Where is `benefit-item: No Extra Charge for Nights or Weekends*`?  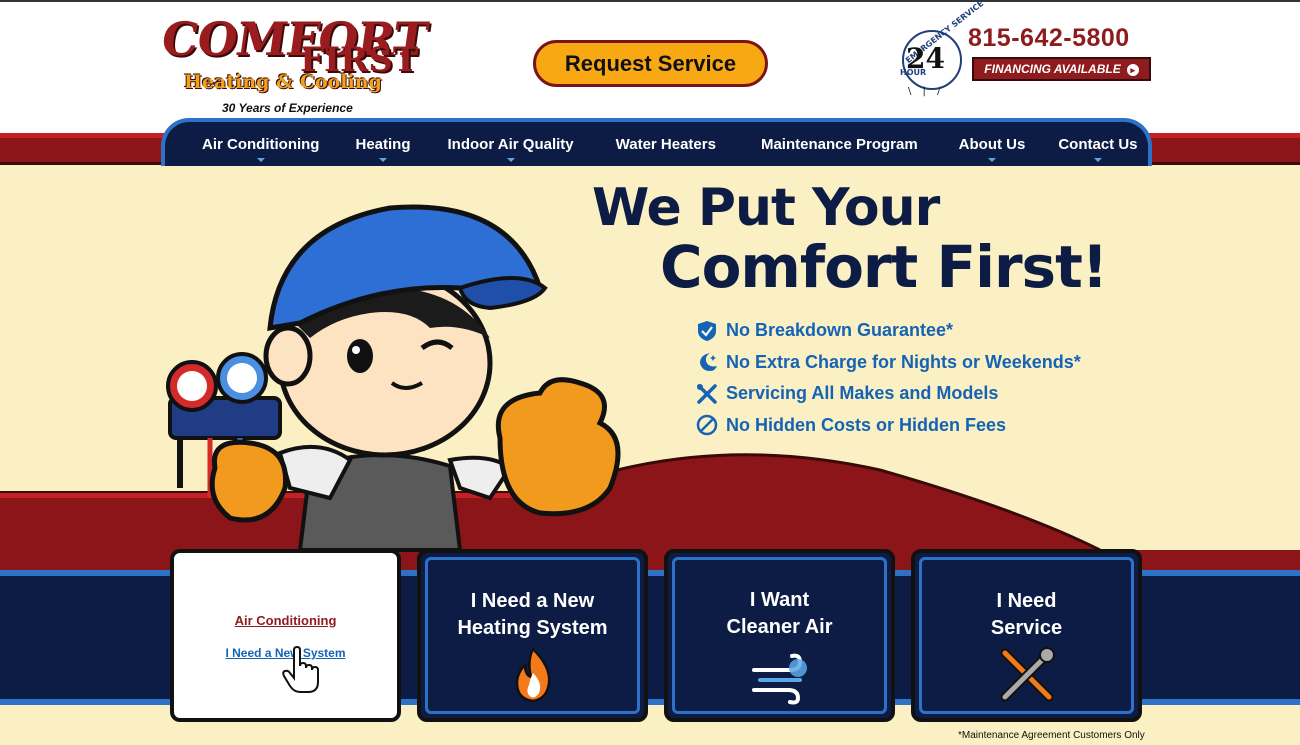 benefit-item: No Extra Charge for Nights or Weekends* is located at coordinates (888, 363).